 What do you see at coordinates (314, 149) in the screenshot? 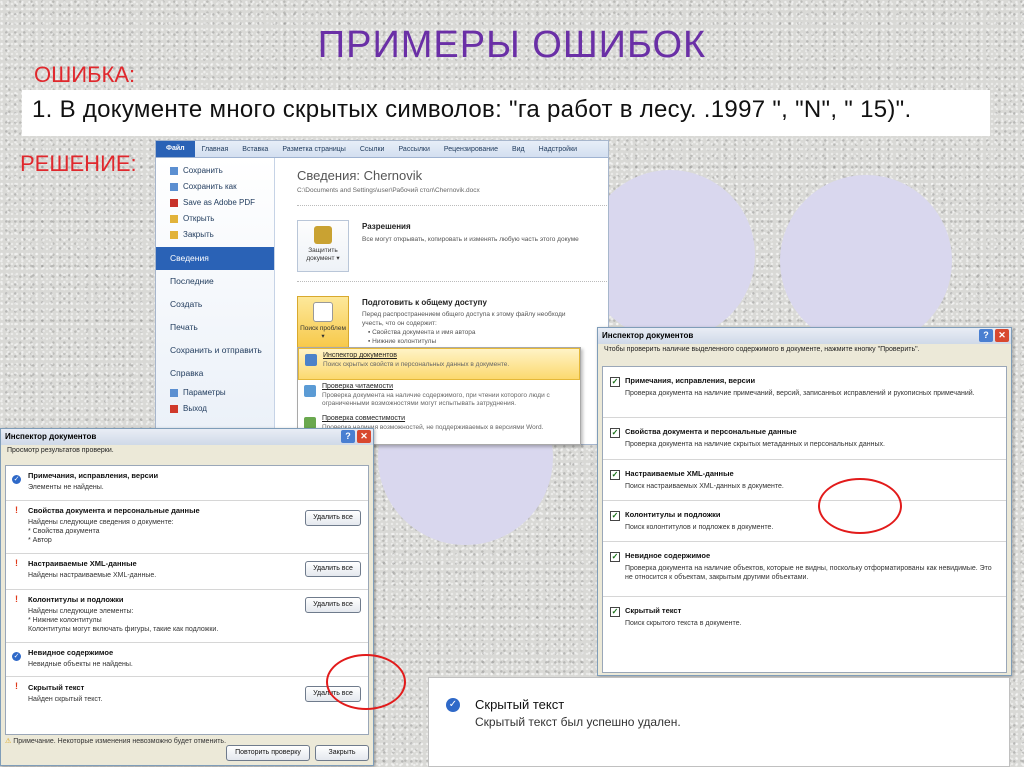
I see `tab-page-layout: Разметка страницы` at bounding box center [314, 149].